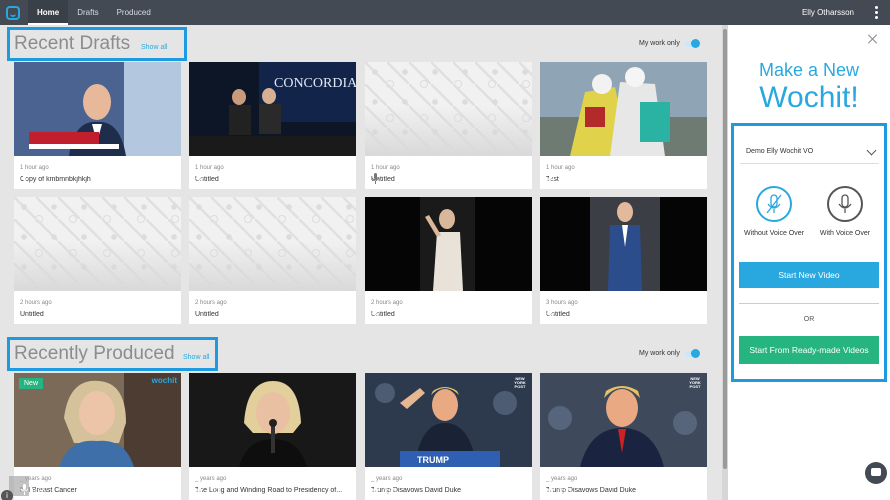 Image resolution: width=890 pixels, height=500 pixels. I want to click on chevron-down-icon, so click(871, 150).